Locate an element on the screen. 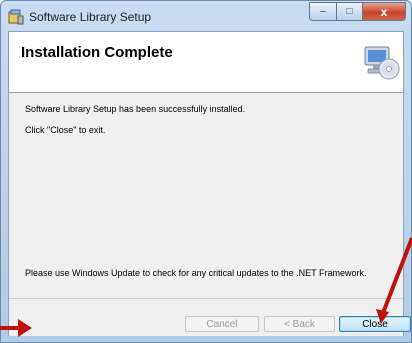 This screenshot has height=343, width=412. minimize-icon: – is located at coordinates (323, 11).